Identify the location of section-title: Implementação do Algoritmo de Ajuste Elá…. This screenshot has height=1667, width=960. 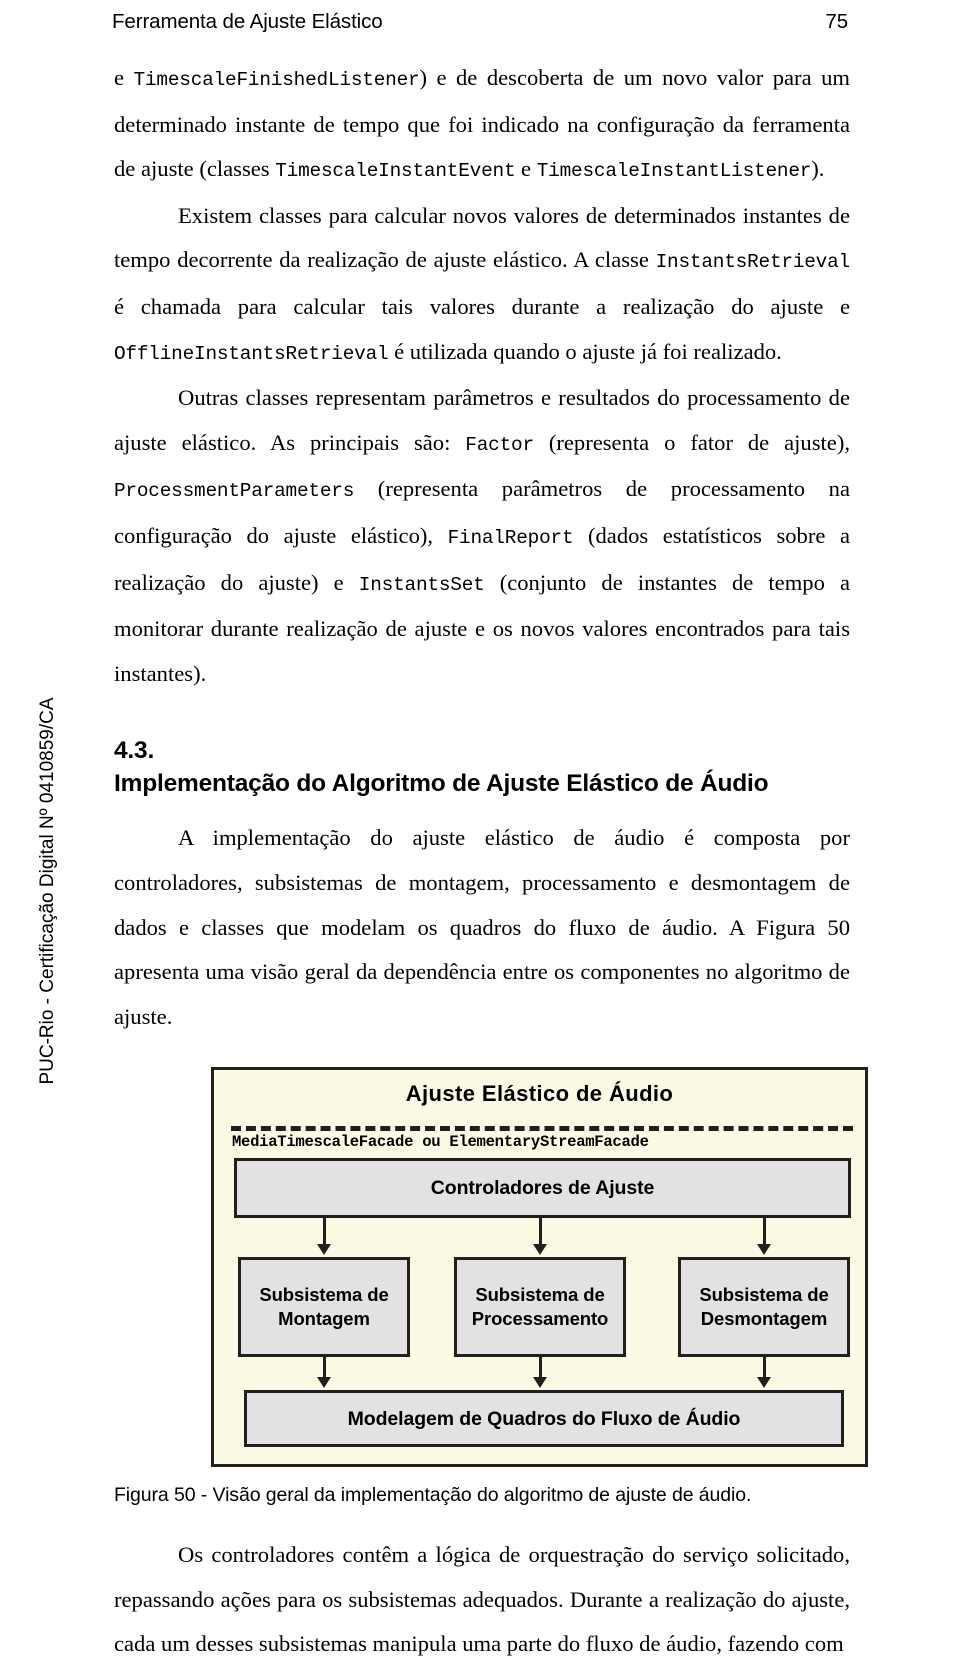
(441, 784).